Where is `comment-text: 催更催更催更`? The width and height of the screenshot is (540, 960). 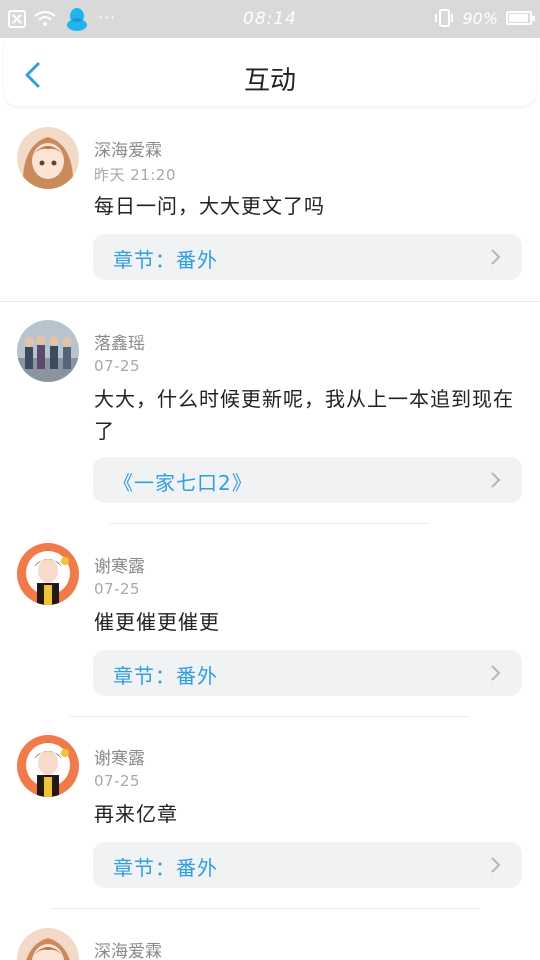 comment-text: 催更催更催更 is located at coordinates (157, 622).